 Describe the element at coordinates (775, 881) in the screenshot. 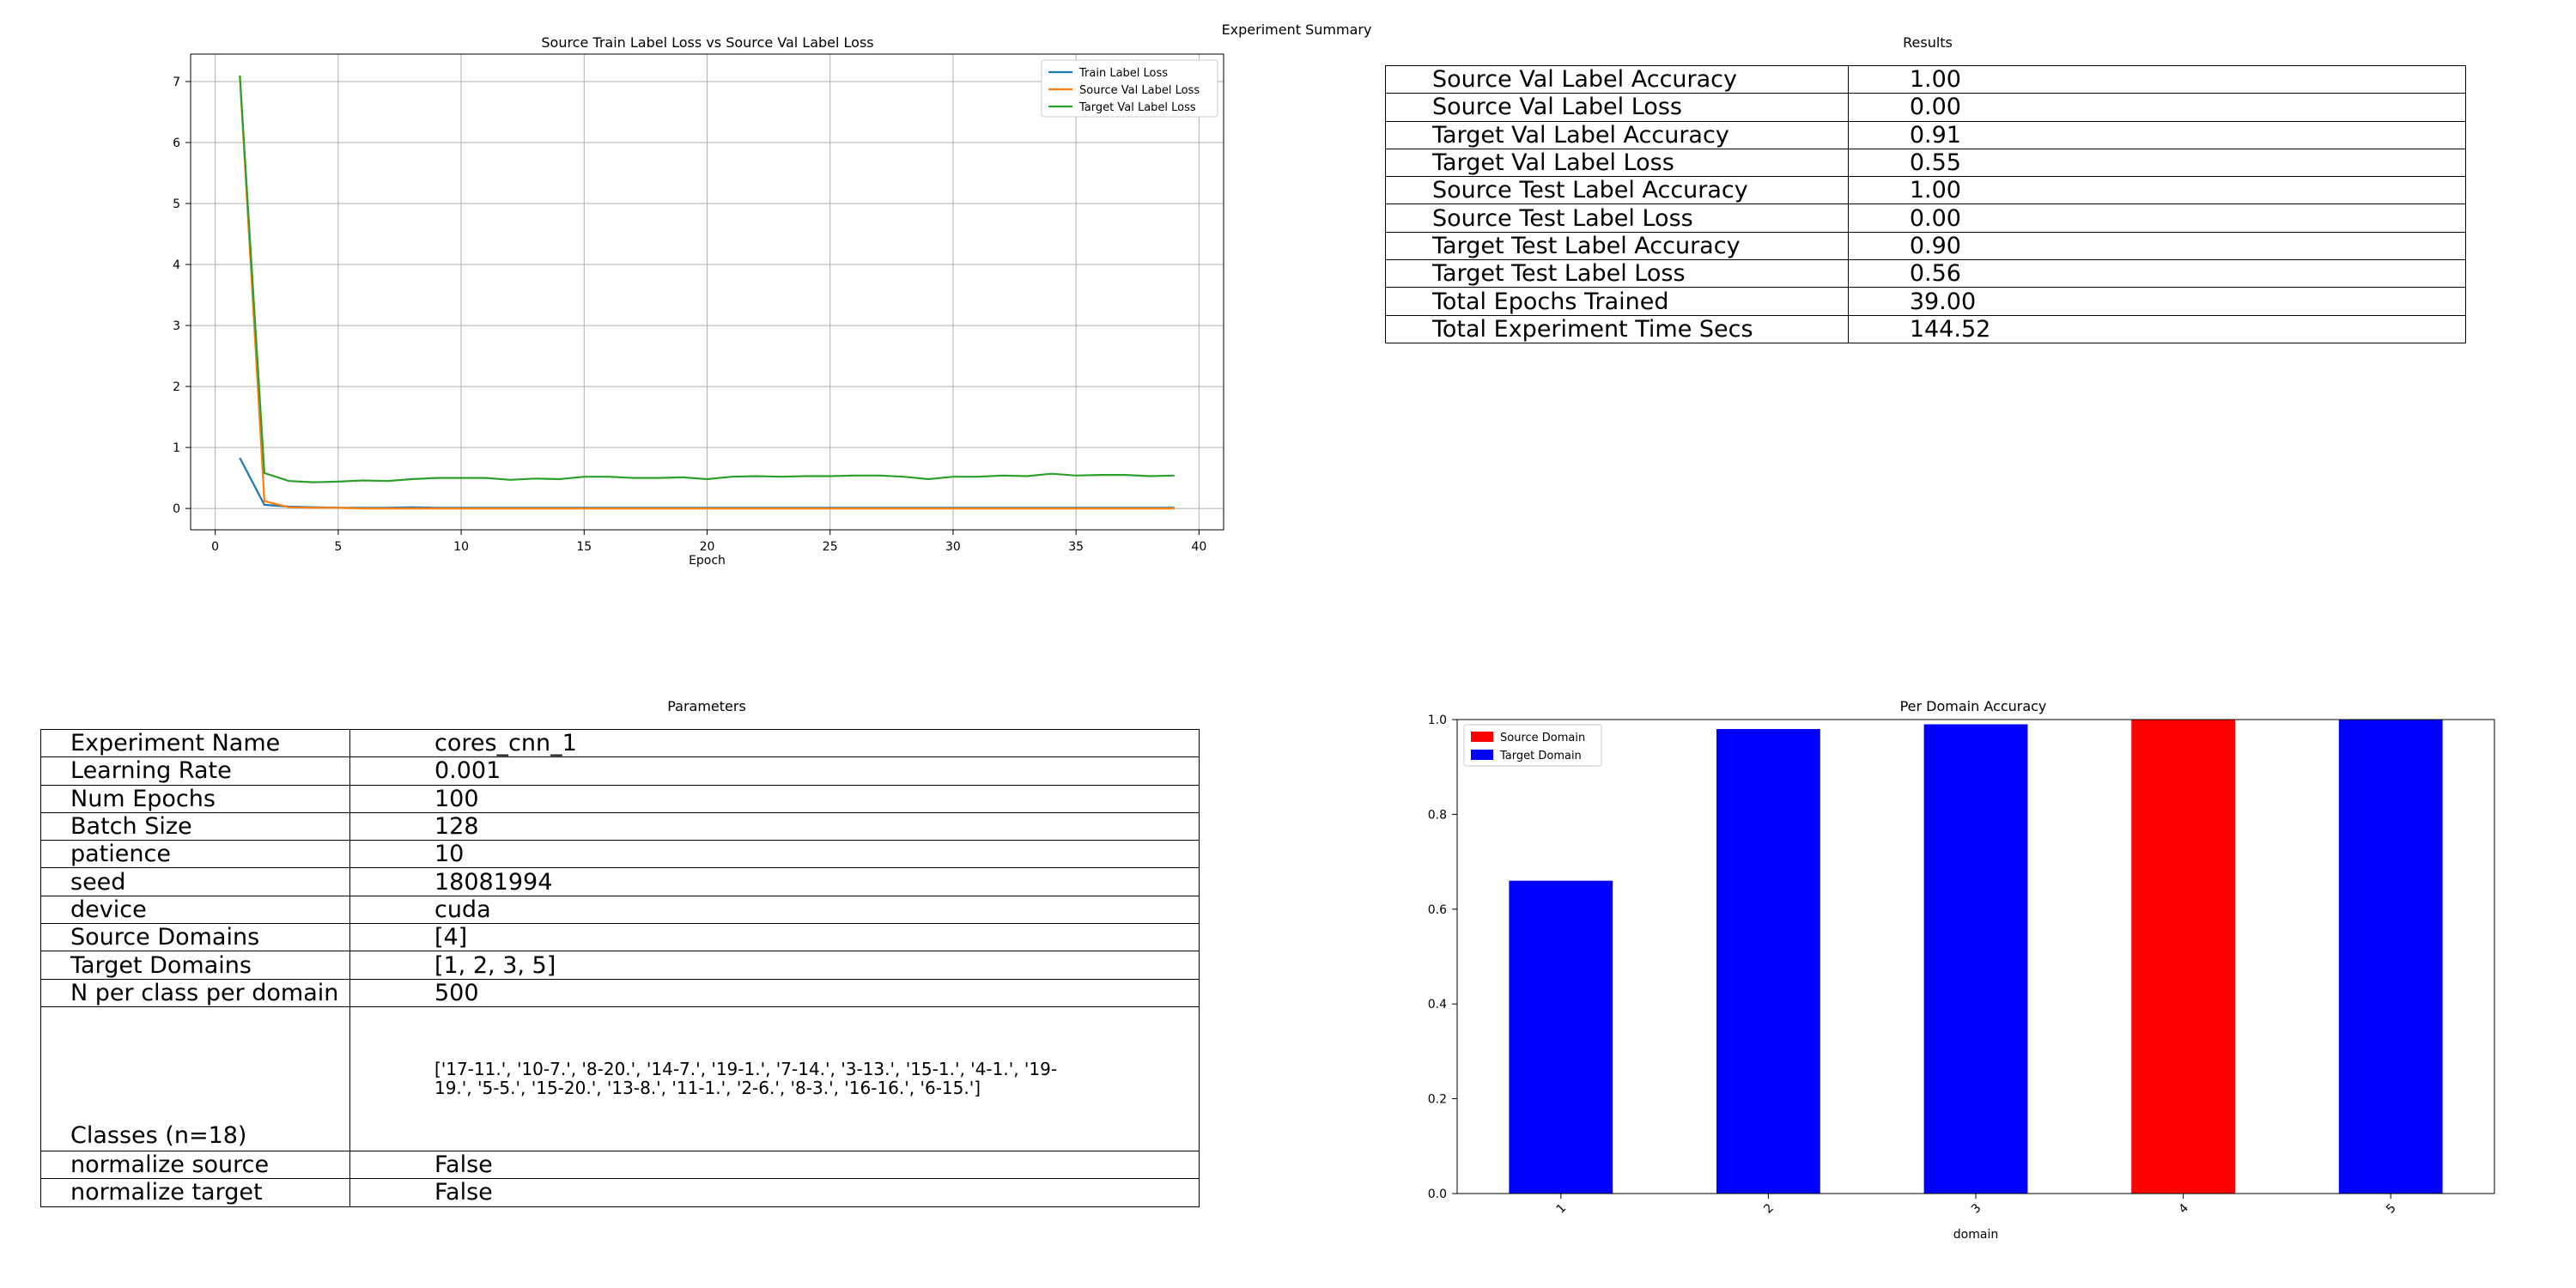

I see `parameter-value: 18081994` at that location.